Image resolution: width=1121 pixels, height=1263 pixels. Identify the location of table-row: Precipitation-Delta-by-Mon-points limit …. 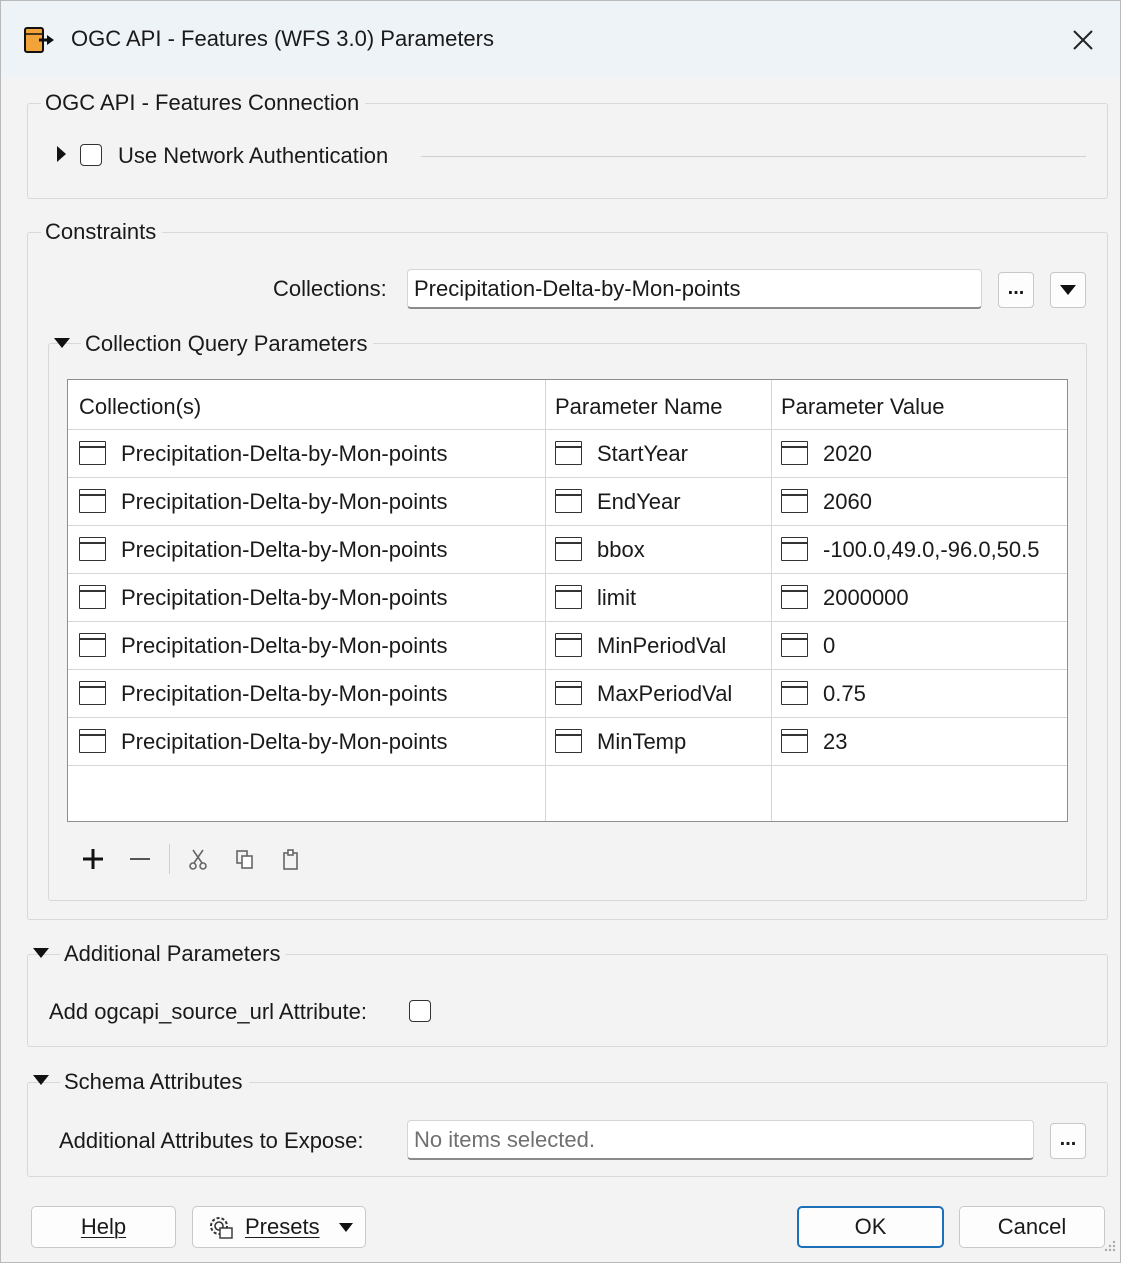
(567, 597).